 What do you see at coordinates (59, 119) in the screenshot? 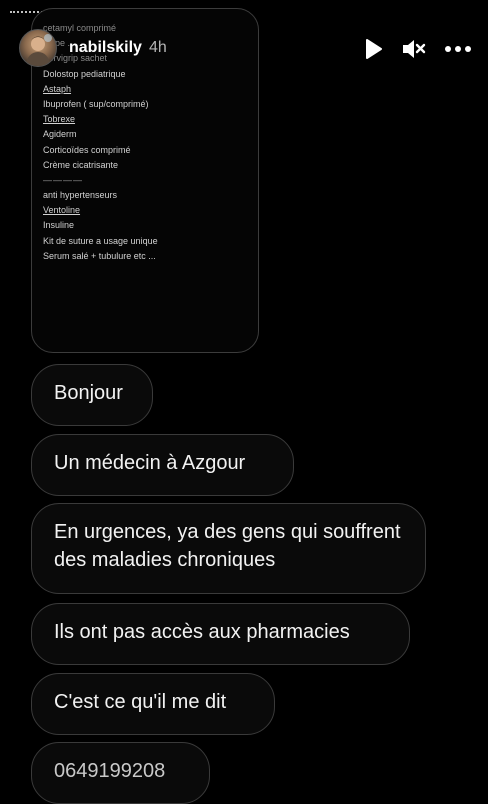
I see `medication-item: Tobrexe` at bounding box center [59, 119].